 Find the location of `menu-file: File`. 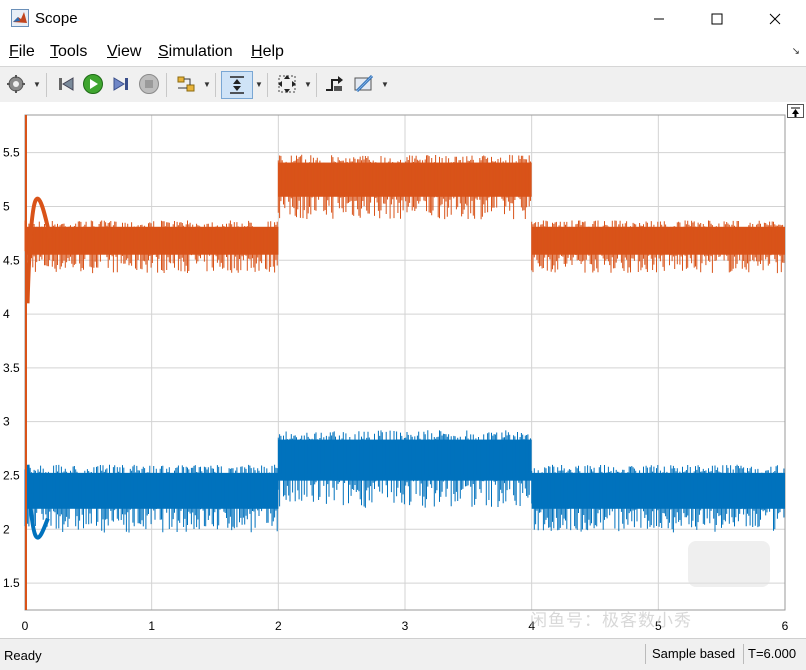

menu-file: File is located at coordinates (22, 52).